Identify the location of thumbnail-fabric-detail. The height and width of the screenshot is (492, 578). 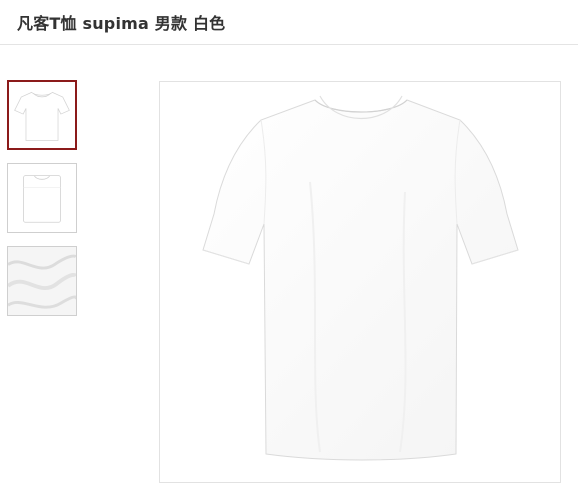
(42, 281).